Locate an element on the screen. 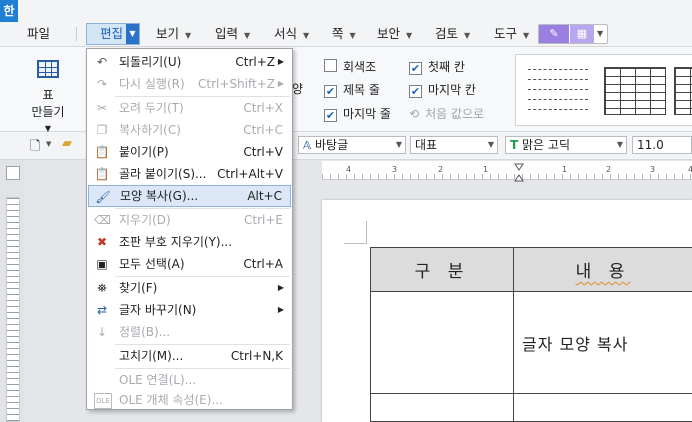 This screenshot has height=422, width=692. menu-item-redo: ↷ 다시 실행(R) Ctrl+Shift+Z ▶ is located at coordinates (189, 84).